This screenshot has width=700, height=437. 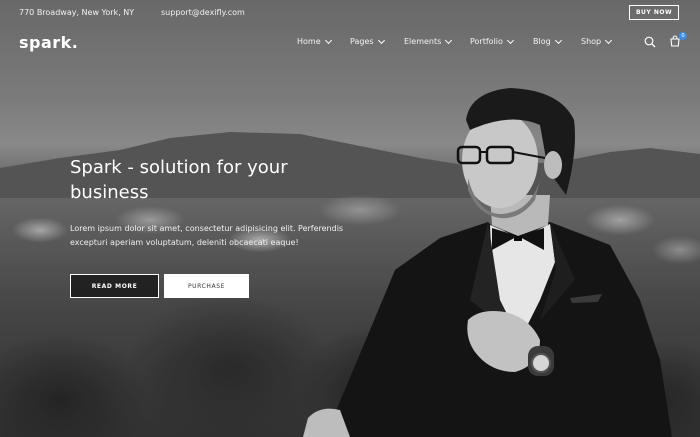 I want to click on main-nav: Blog, so click(x=547, y=41).